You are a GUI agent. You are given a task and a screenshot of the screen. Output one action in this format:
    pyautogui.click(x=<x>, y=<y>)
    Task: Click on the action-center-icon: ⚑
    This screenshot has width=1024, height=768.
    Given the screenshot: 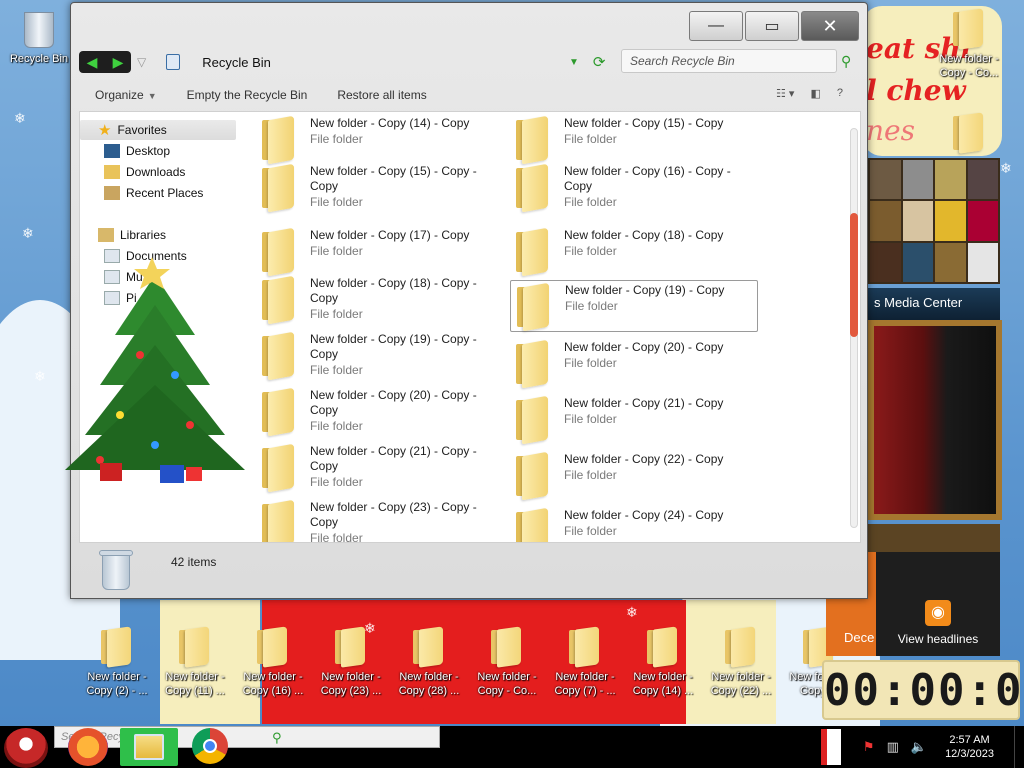 What is the action you would take?
    pyautogui.click(x=869, y=747)
    